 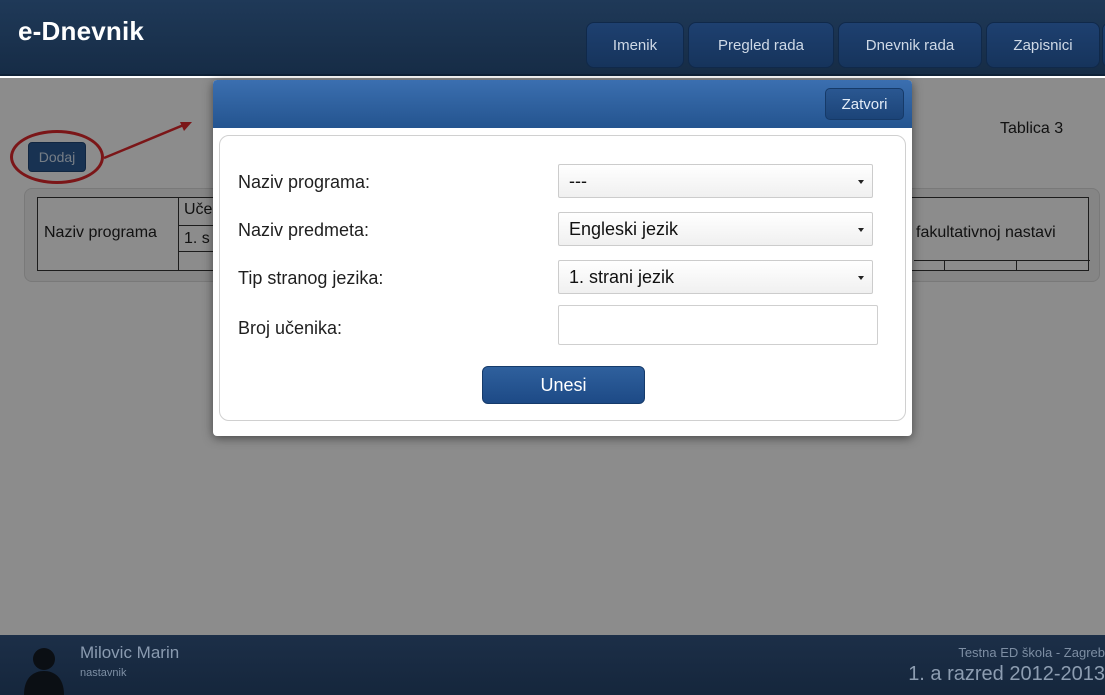 I want to click on class-year: 1. a razred 2012-2013, so click(x=1006, y=674).